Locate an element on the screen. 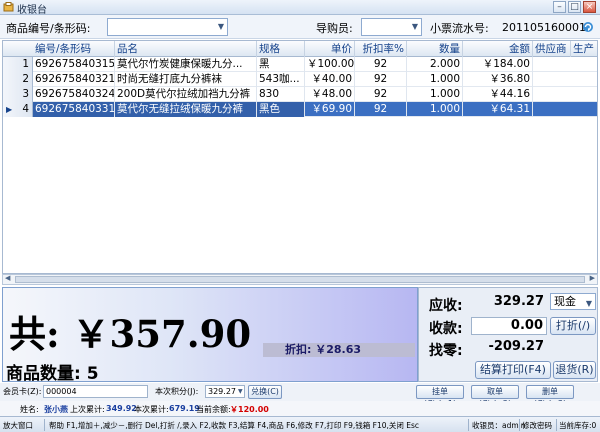 The width and height of the screenshot is (600, 432). delete-order-button: 删单(Ctrl+3) is located at coordinates (550, 396).